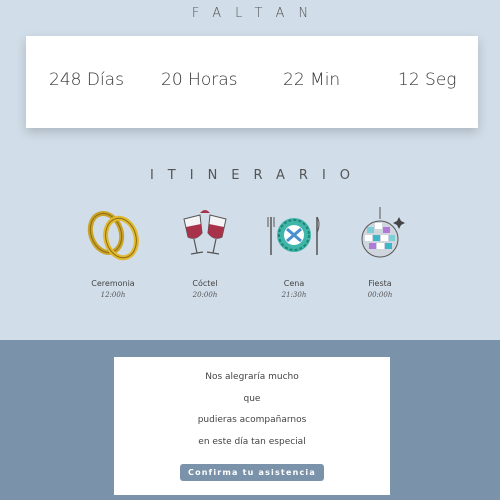 The image size is (500, 500). What do you see at coordinates (252, 420) in the screenshot?
I see `message-line: pudieras acompañarnos` at bounding box center [252, 420].